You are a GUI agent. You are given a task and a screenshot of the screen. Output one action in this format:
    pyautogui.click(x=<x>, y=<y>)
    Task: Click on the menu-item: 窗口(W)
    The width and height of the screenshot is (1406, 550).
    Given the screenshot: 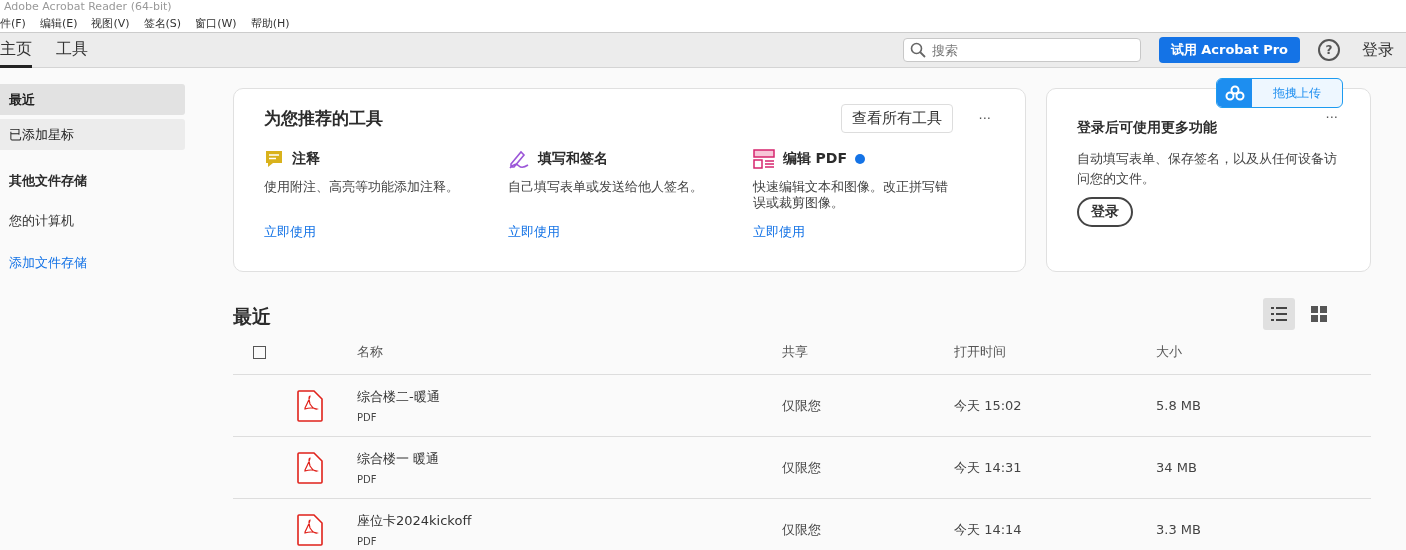 What is the action you would take?
    pyautogui.click(x=216, y=23)
    